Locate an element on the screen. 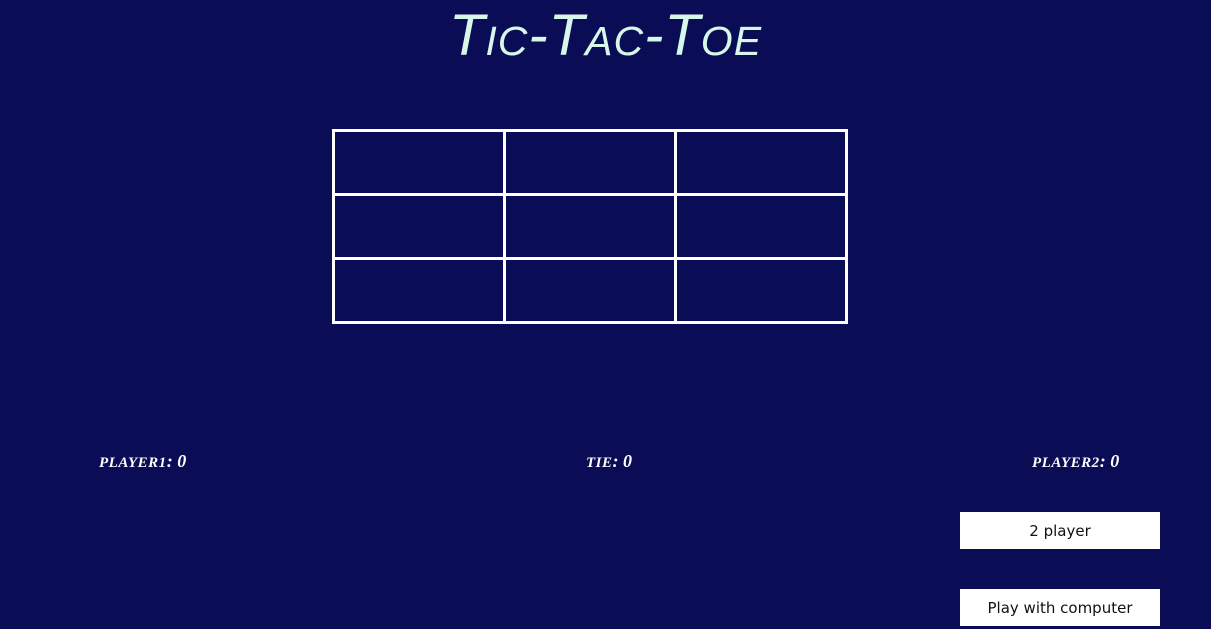  game-board is located at coordinates (590, 226).